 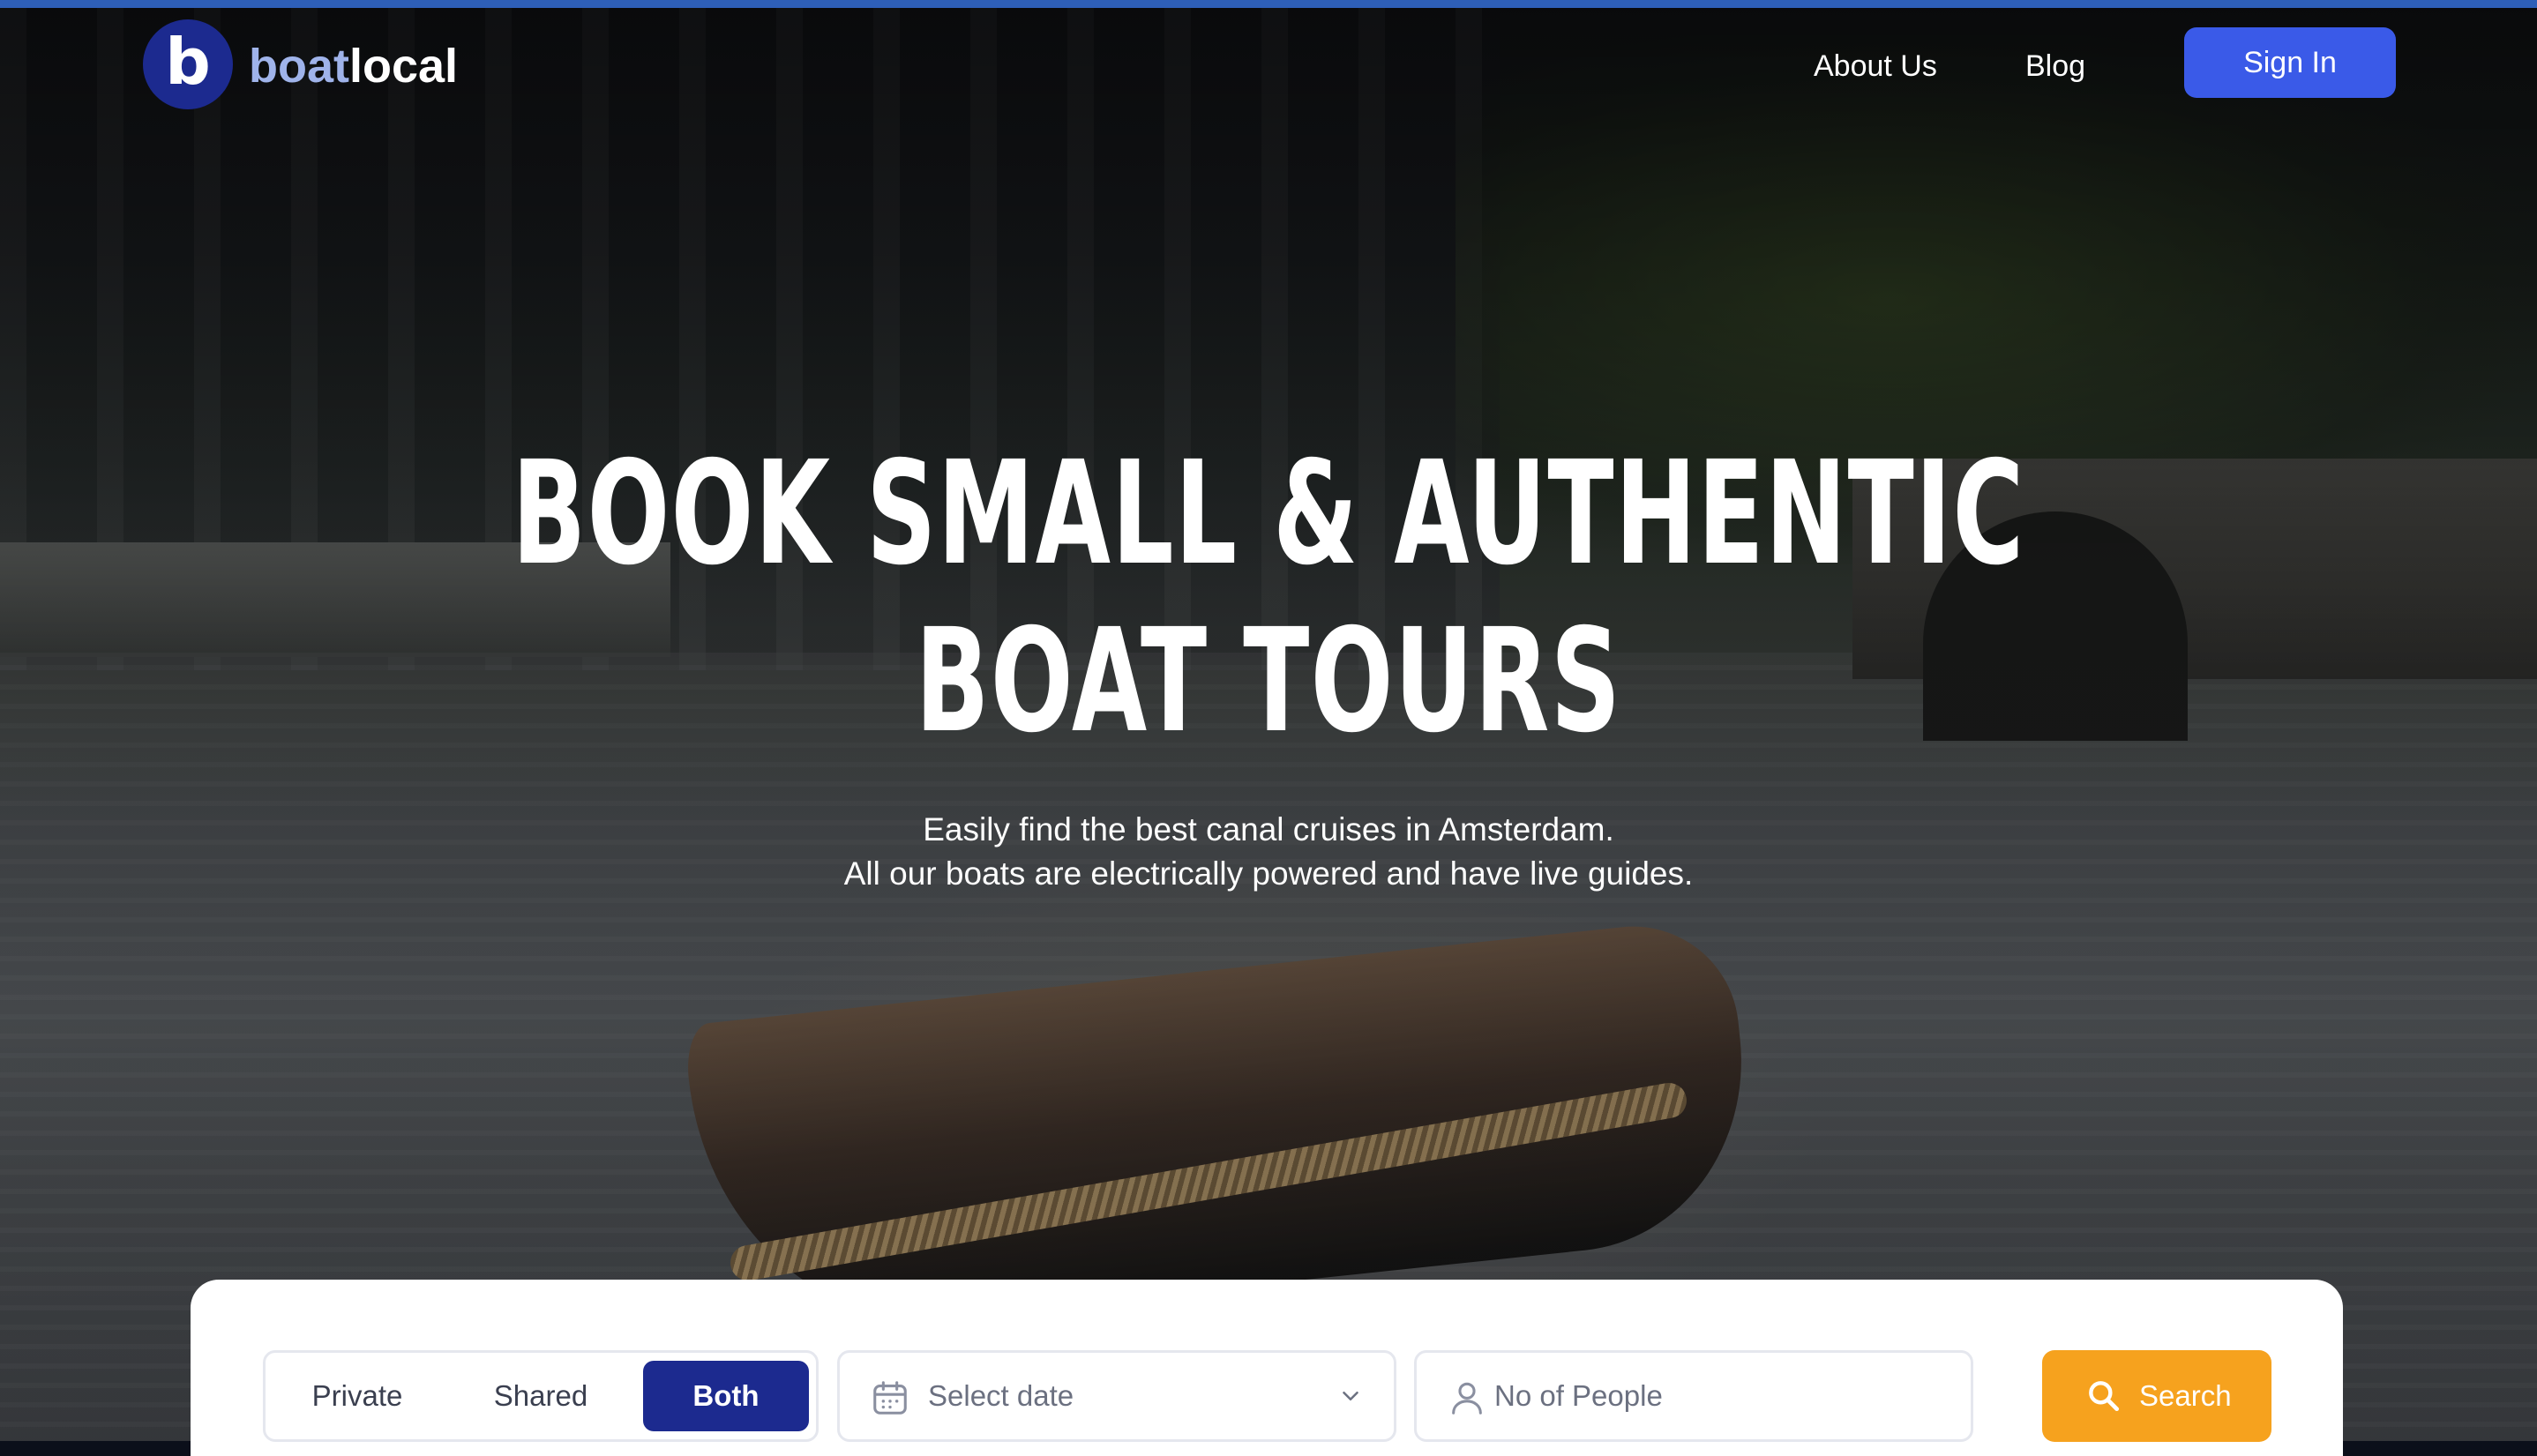 I want to click on search-button-label: Search, so click(x=2185, y=1395).